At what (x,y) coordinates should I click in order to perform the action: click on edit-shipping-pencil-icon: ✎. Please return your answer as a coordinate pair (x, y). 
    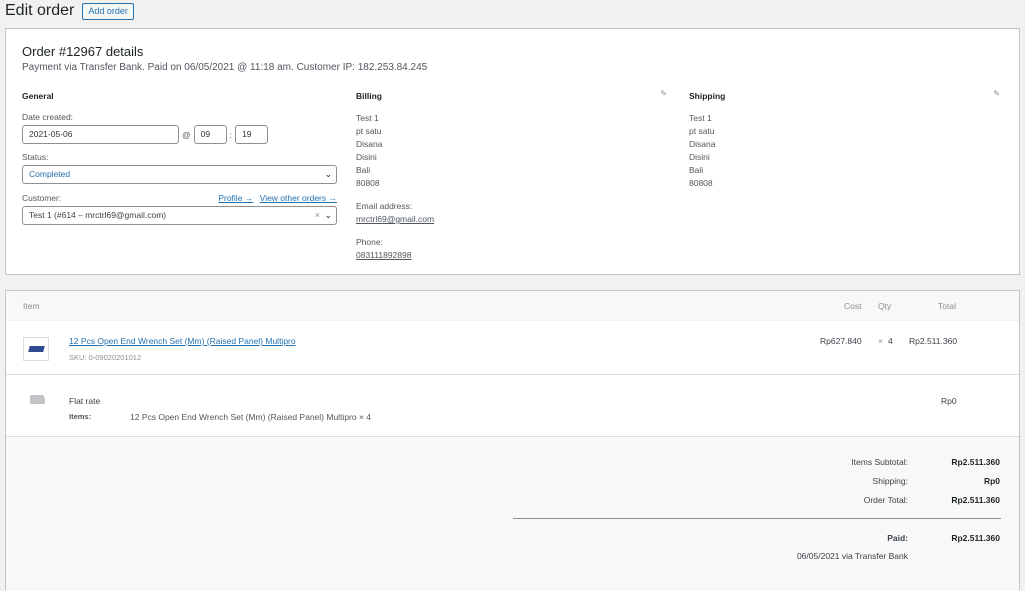
    Looking at the image, I should click on (996, 93).